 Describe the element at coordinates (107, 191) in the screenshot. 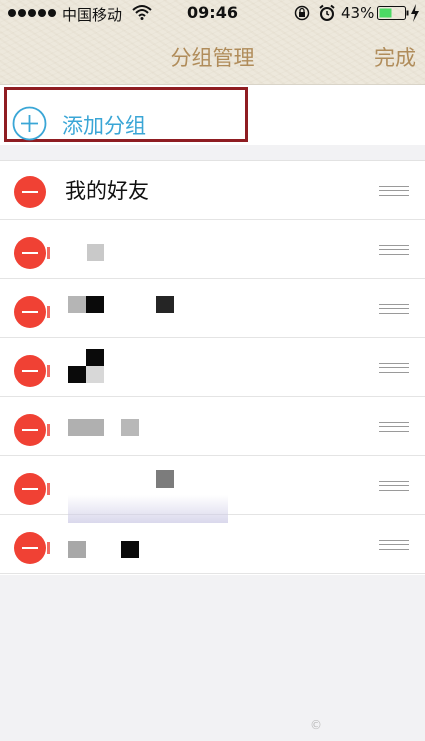

I see `group-name: 我的好友` at that location.